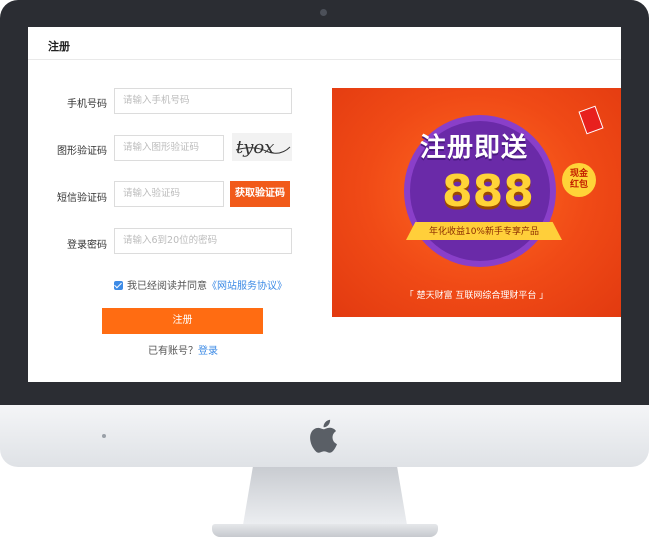 The height and width of the screenshot is (537, 649). What do you see at coordinates (578, 174) in the screenshot?
I see `badge-line-1: 现金` at bounding box center [578, 174].